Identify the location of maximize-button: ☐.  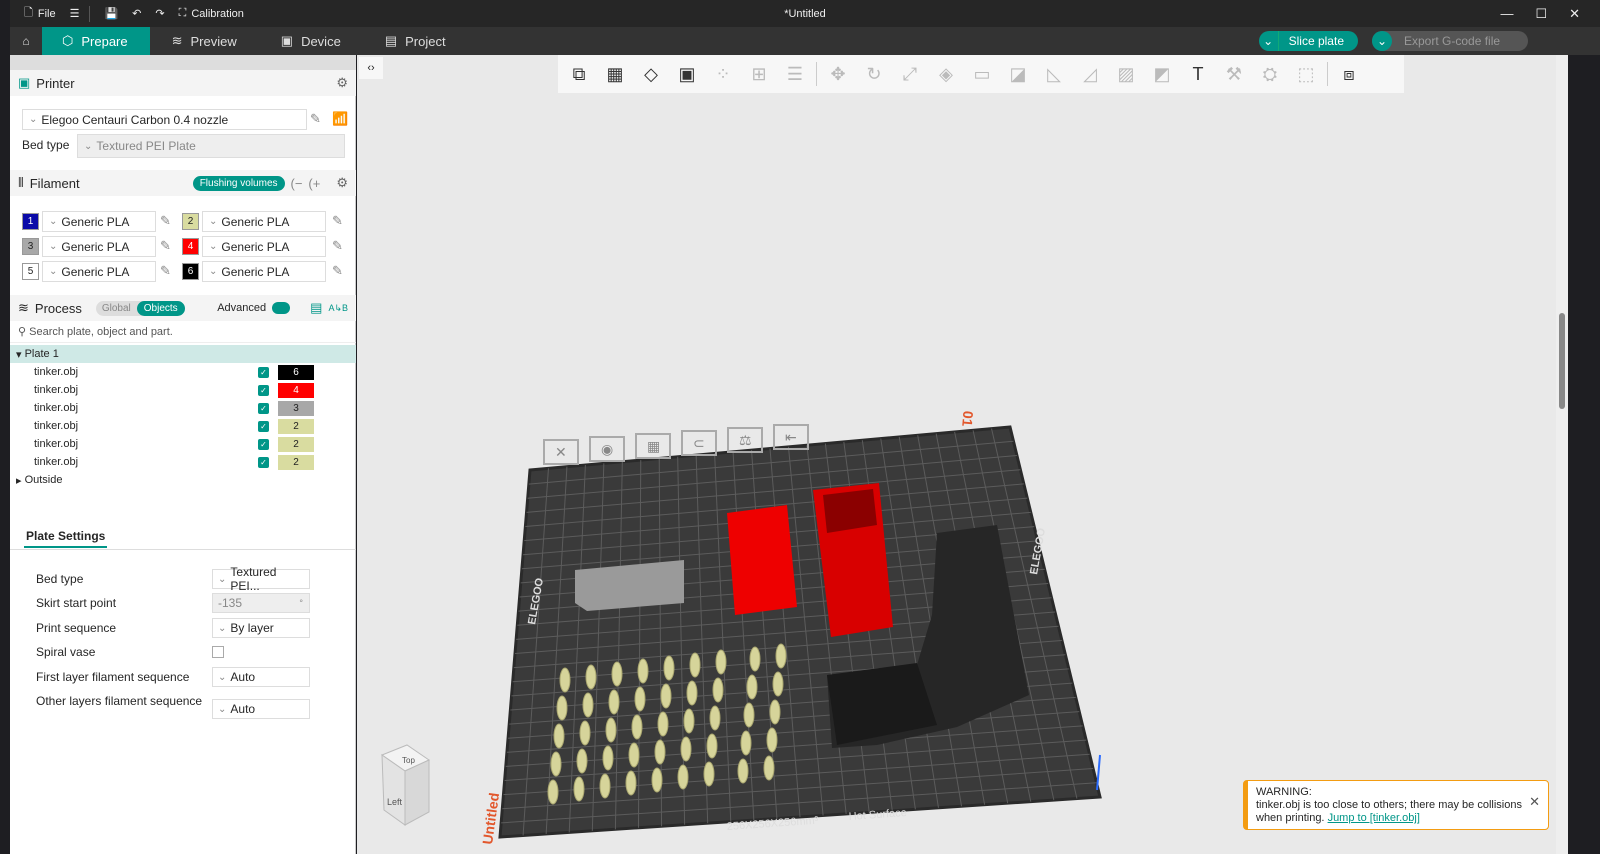
(1541, 14).